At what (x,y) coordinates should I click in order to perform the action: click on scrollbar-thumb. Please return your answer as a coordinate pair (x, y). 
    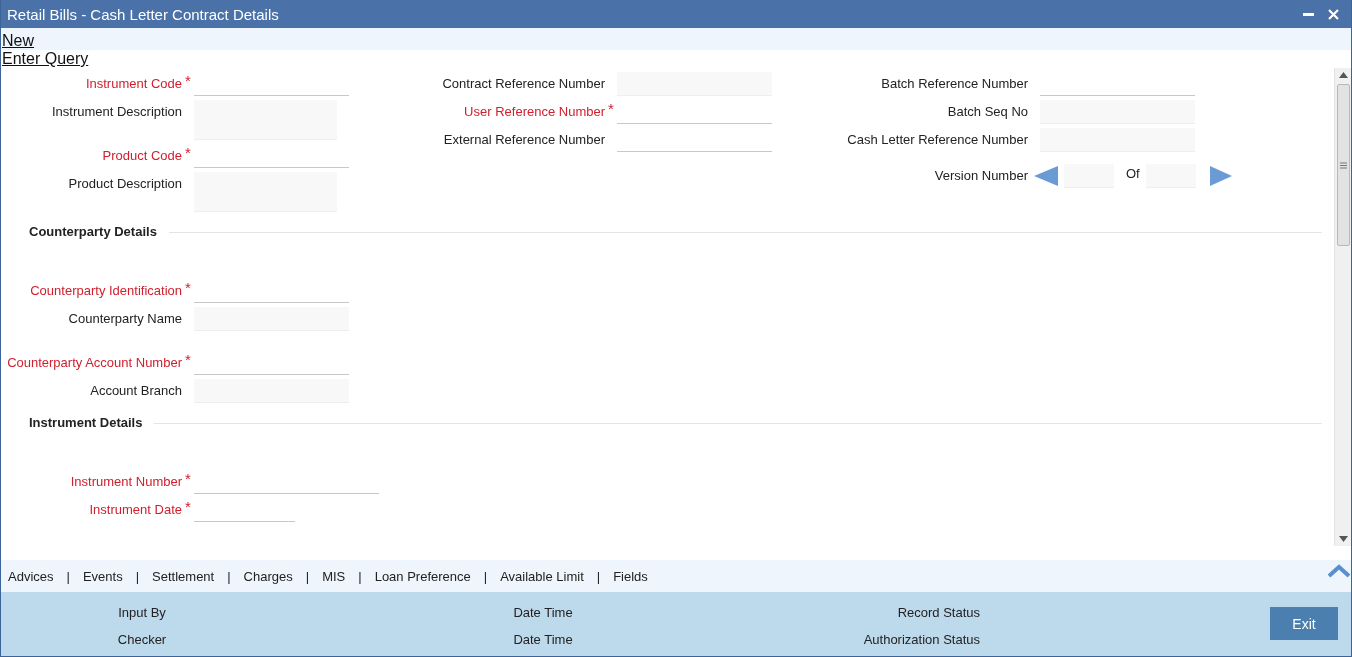
    Looking at the image, I should click on (1343, 165).